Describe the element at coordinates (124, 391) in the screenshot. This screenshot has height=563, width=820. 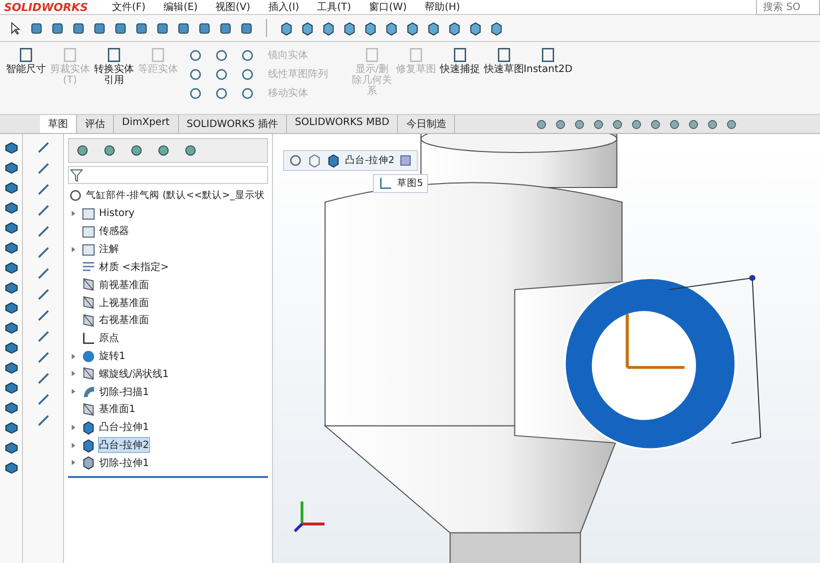
I see `tree-item: 切除-扫描1` at that location.